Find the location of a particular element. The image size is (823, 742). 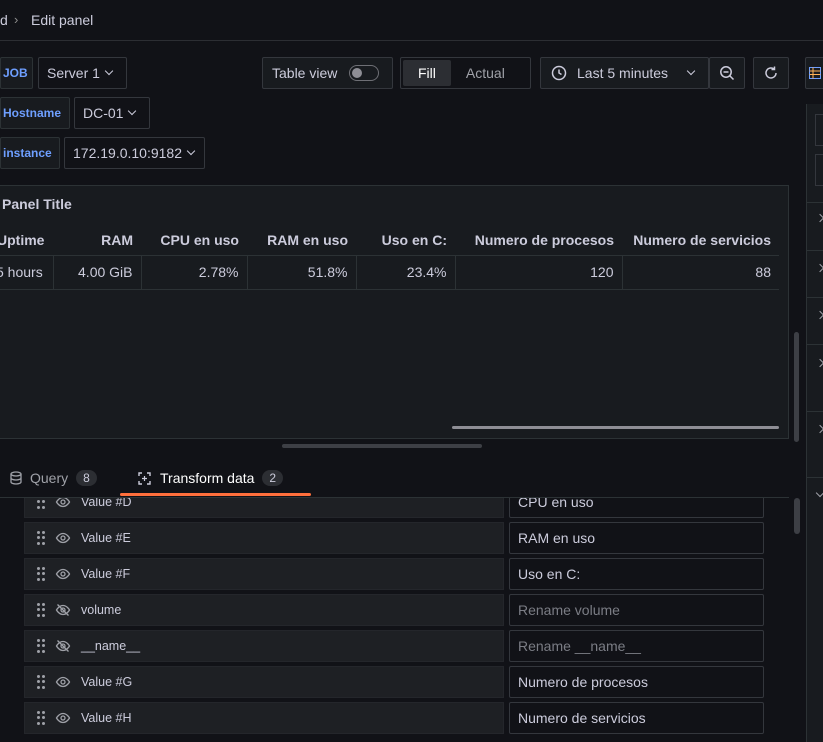

field-row: __name__ is located at coordinates (264, 646).